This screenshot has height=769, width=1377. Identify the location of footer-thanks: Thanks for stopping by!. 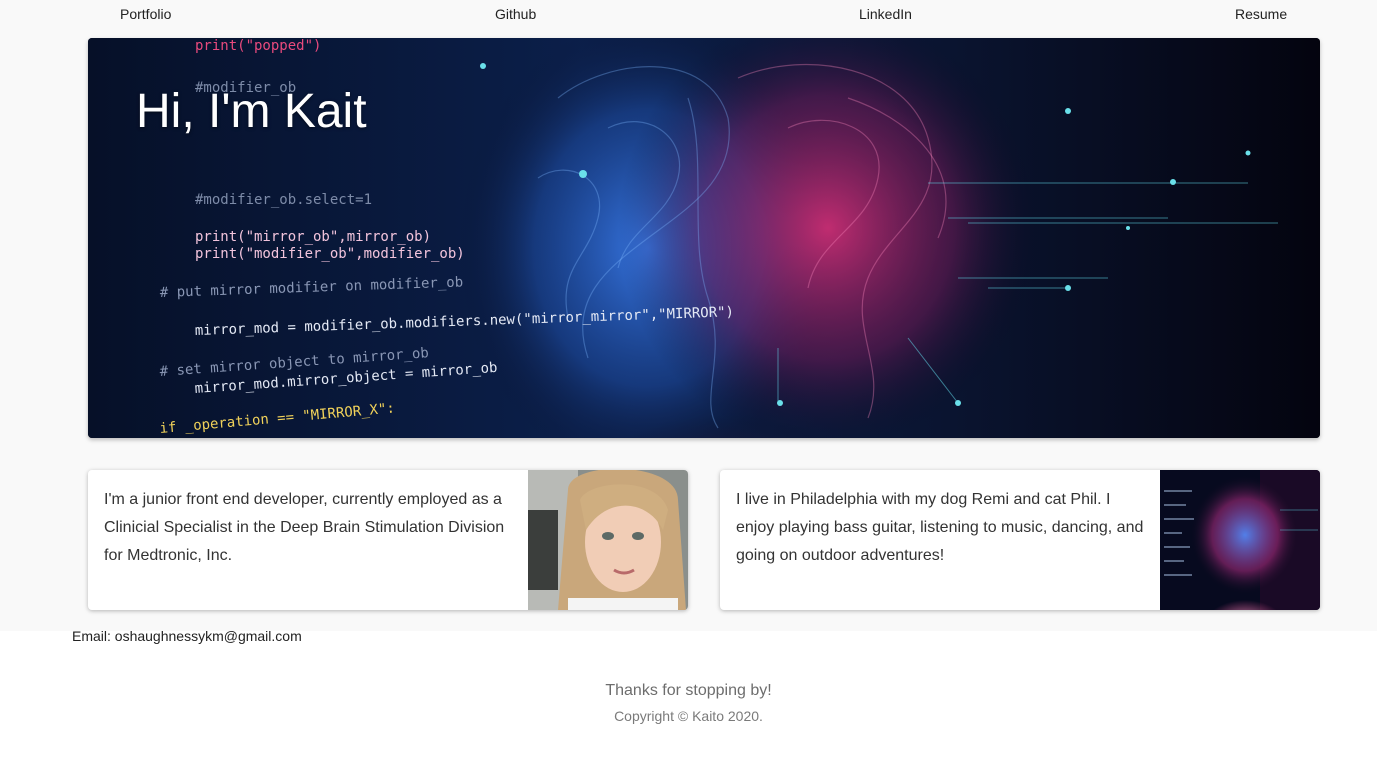
(688, 690).